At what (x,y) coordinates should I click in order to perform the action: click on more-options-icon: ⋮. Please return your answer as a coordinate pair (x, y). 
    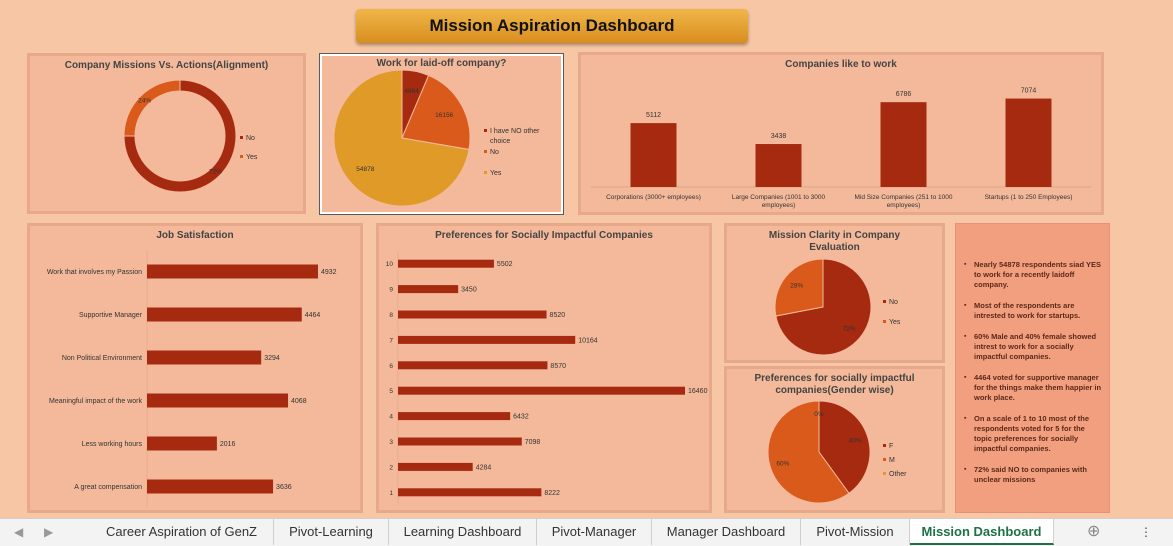
    Looking at the image, I should click on (1146, 532).